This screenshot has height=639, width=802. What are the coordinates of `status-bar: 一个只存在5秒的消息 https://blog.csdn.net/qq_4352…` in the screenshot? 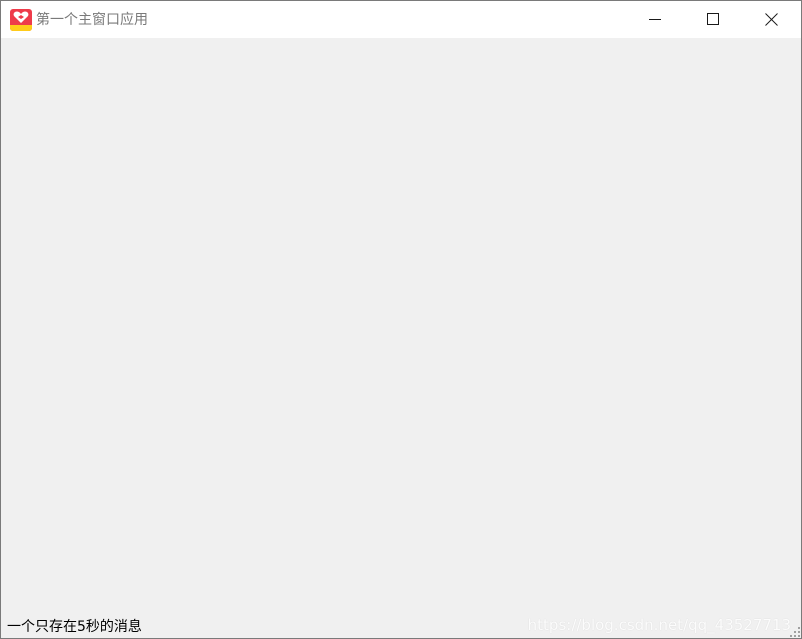 It's located at (401, 627).